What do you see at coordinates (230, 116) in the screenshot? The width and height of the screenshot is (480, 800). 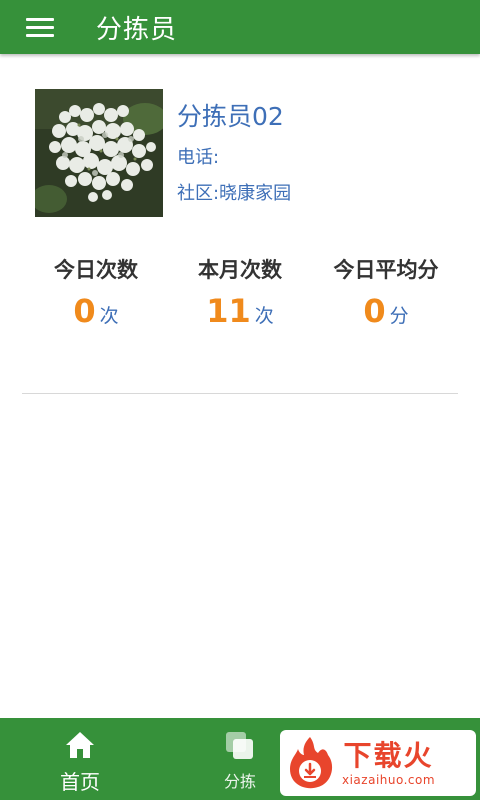 I see `user-name: 分拣员02` at bounding box center [230, 116].